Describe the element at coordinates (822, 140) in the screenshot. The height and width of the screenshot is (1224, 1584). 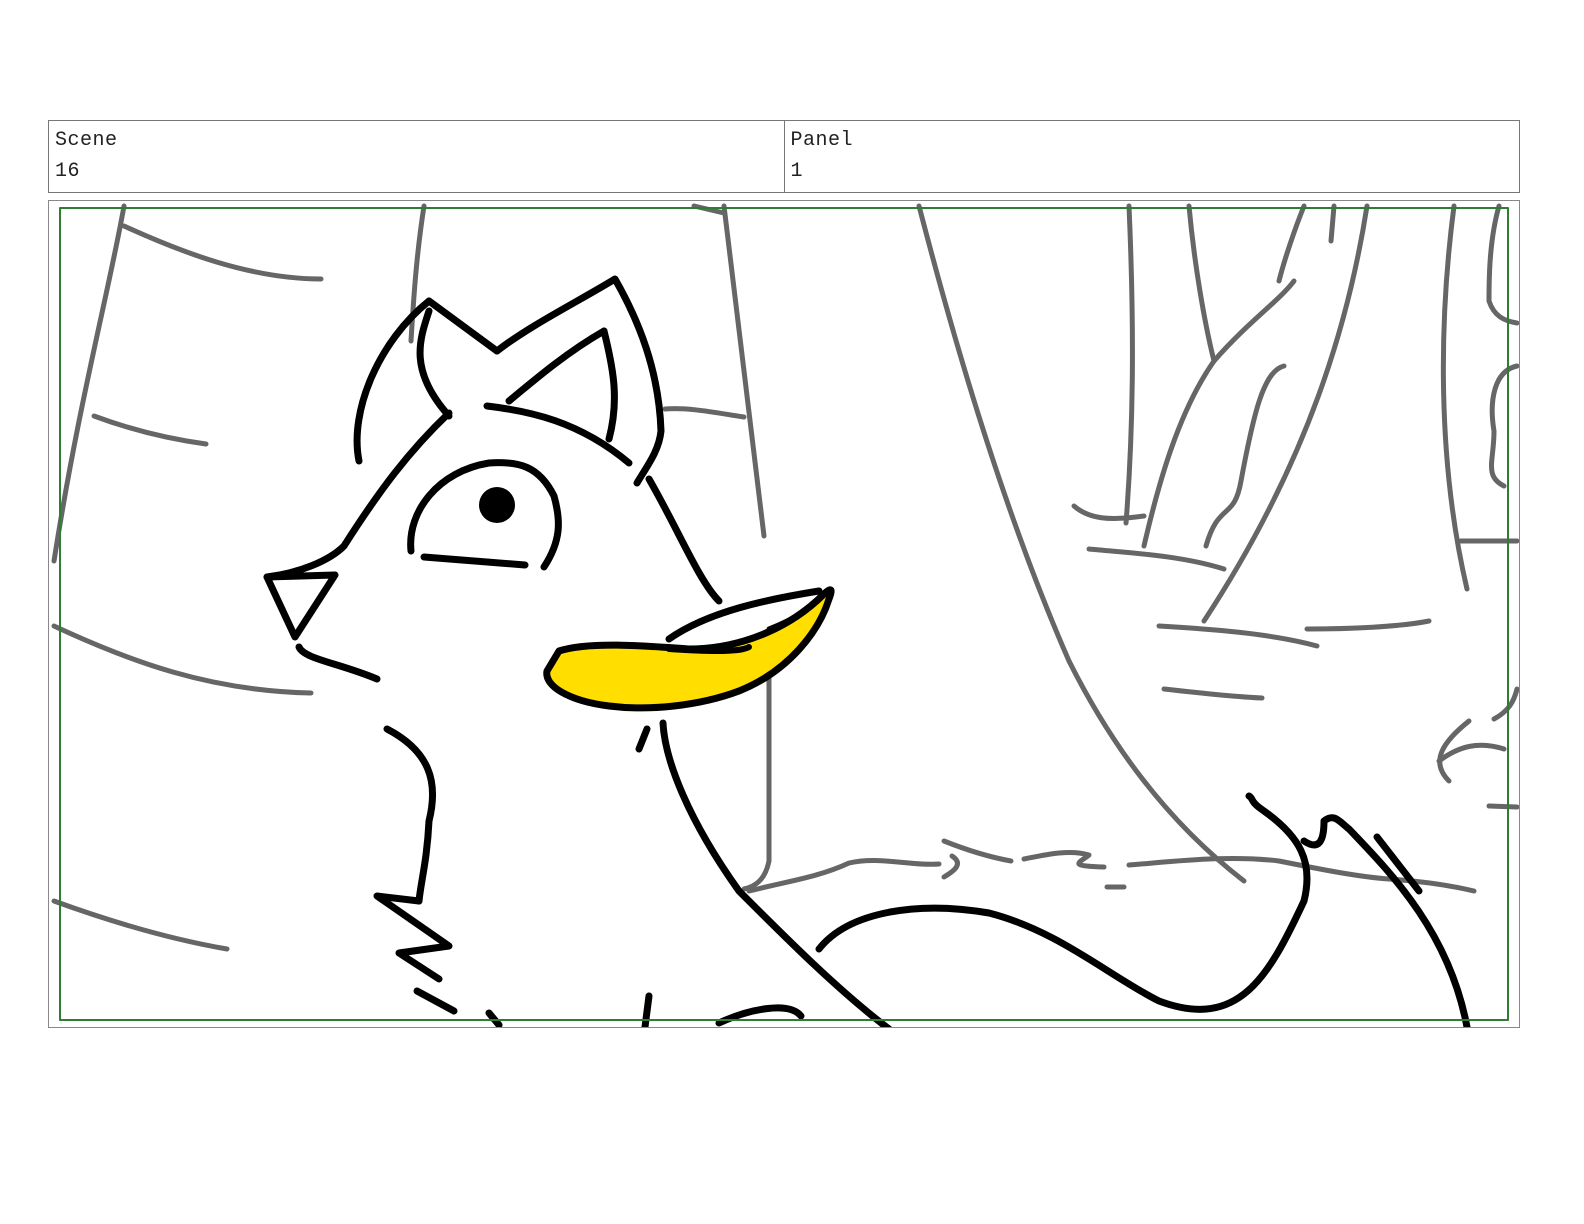
I see `panel-label: Panel` at that location.